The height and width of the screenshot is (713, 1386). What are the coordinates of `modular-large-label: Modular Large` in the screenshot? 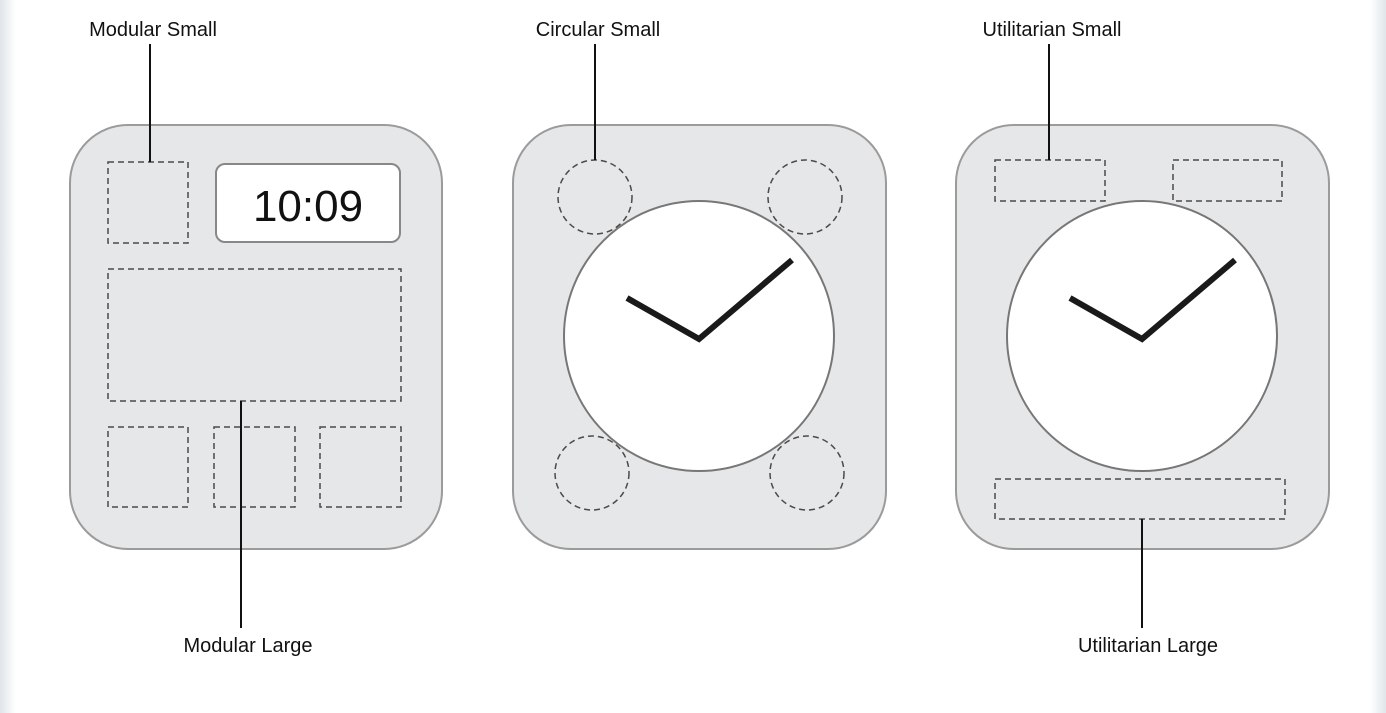 It's located at (248, 646).